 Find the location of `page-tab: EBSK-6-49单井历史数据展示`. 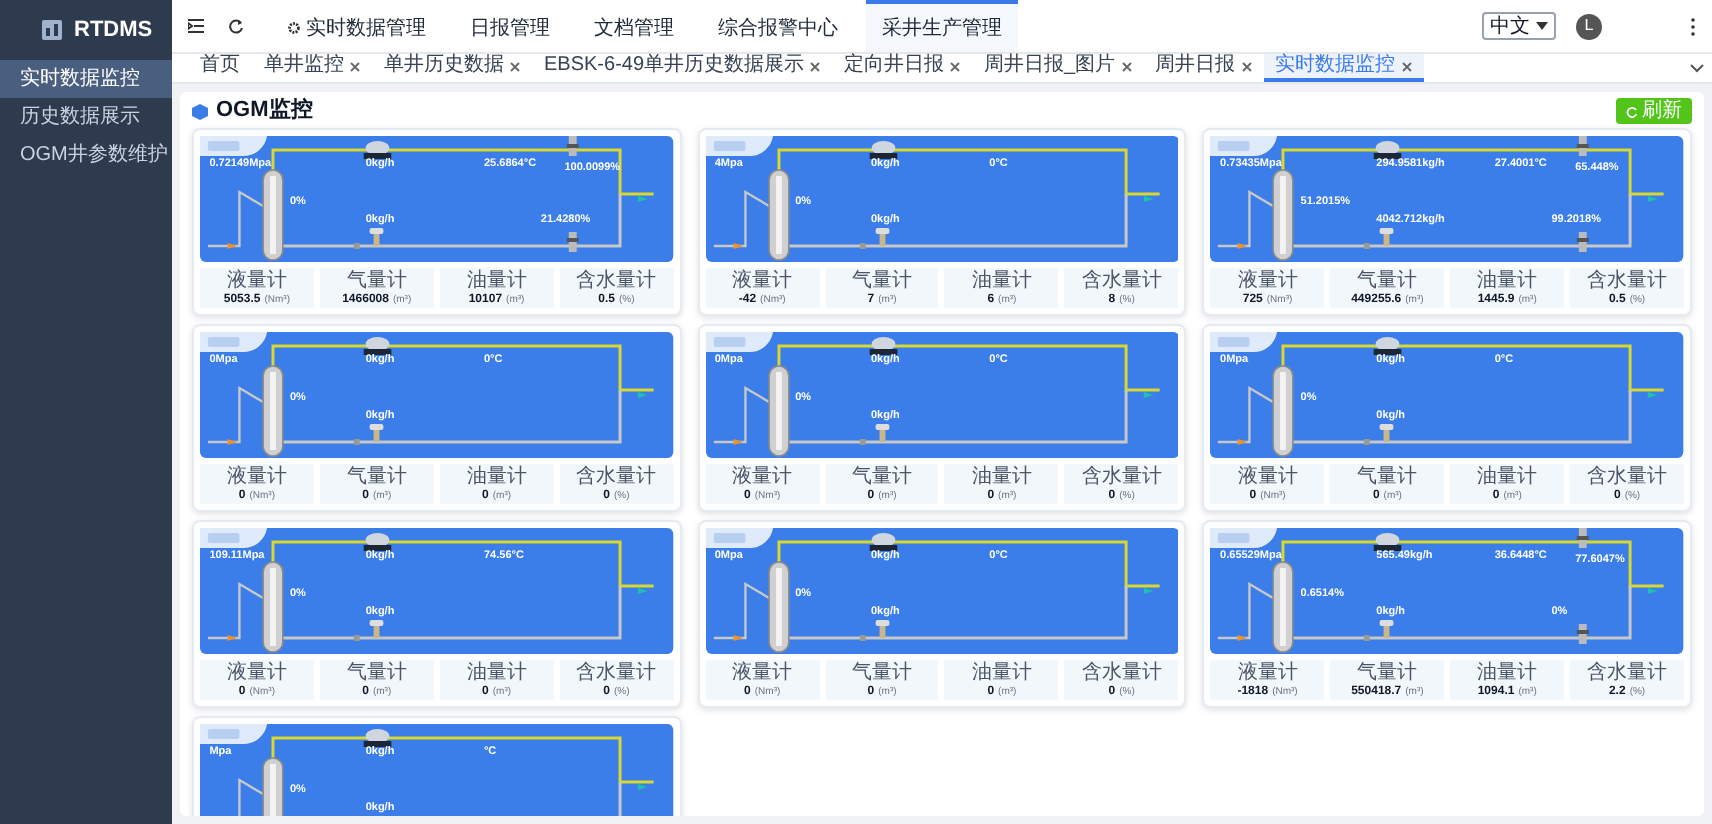

page-tab: EBSK-6-49单井历史数据展示 is located at coordinates (682, 68).